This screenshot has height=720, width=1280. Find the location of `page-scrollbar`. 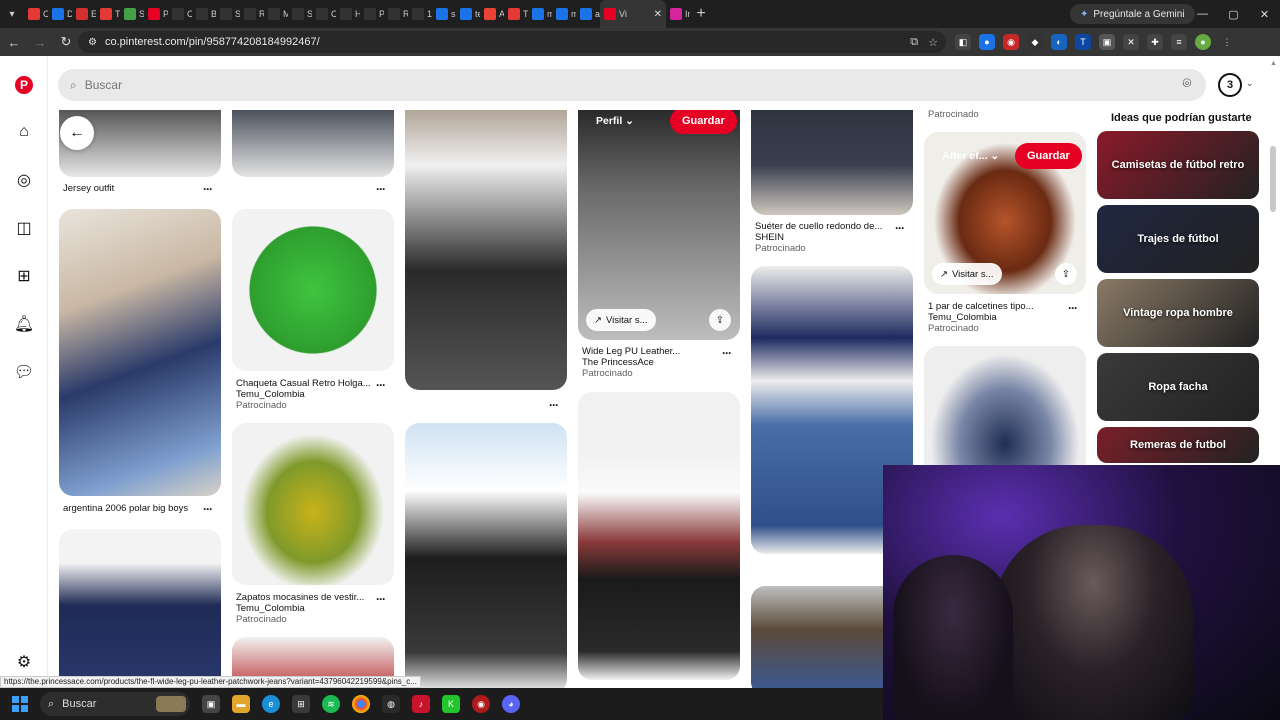

page-scrollbar is located at coordinates (1273, 179).